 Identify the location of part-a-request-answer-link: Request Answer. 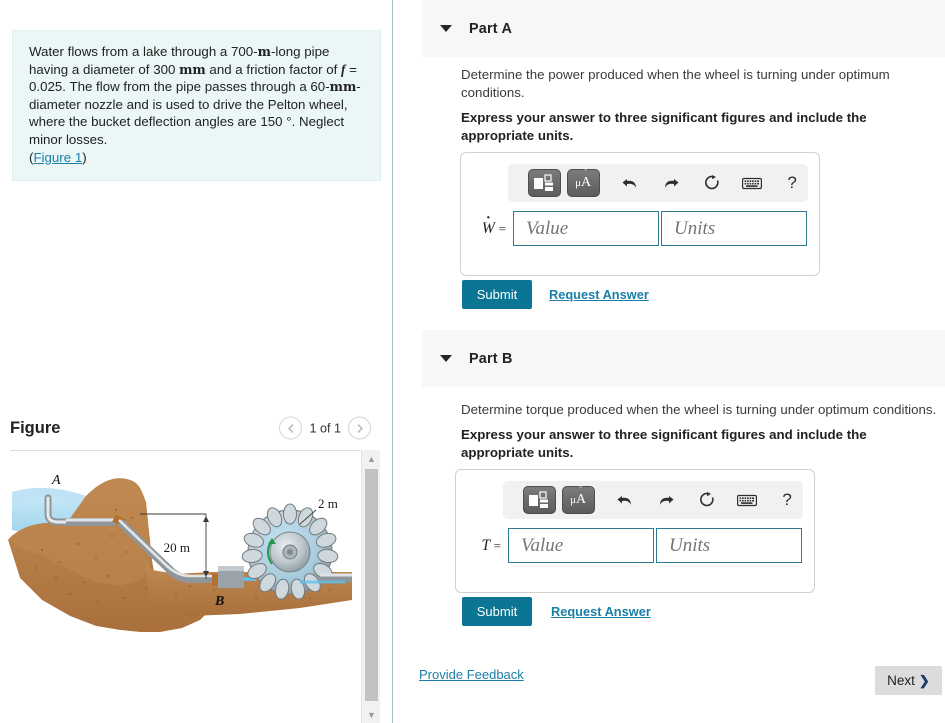
(599, 294).